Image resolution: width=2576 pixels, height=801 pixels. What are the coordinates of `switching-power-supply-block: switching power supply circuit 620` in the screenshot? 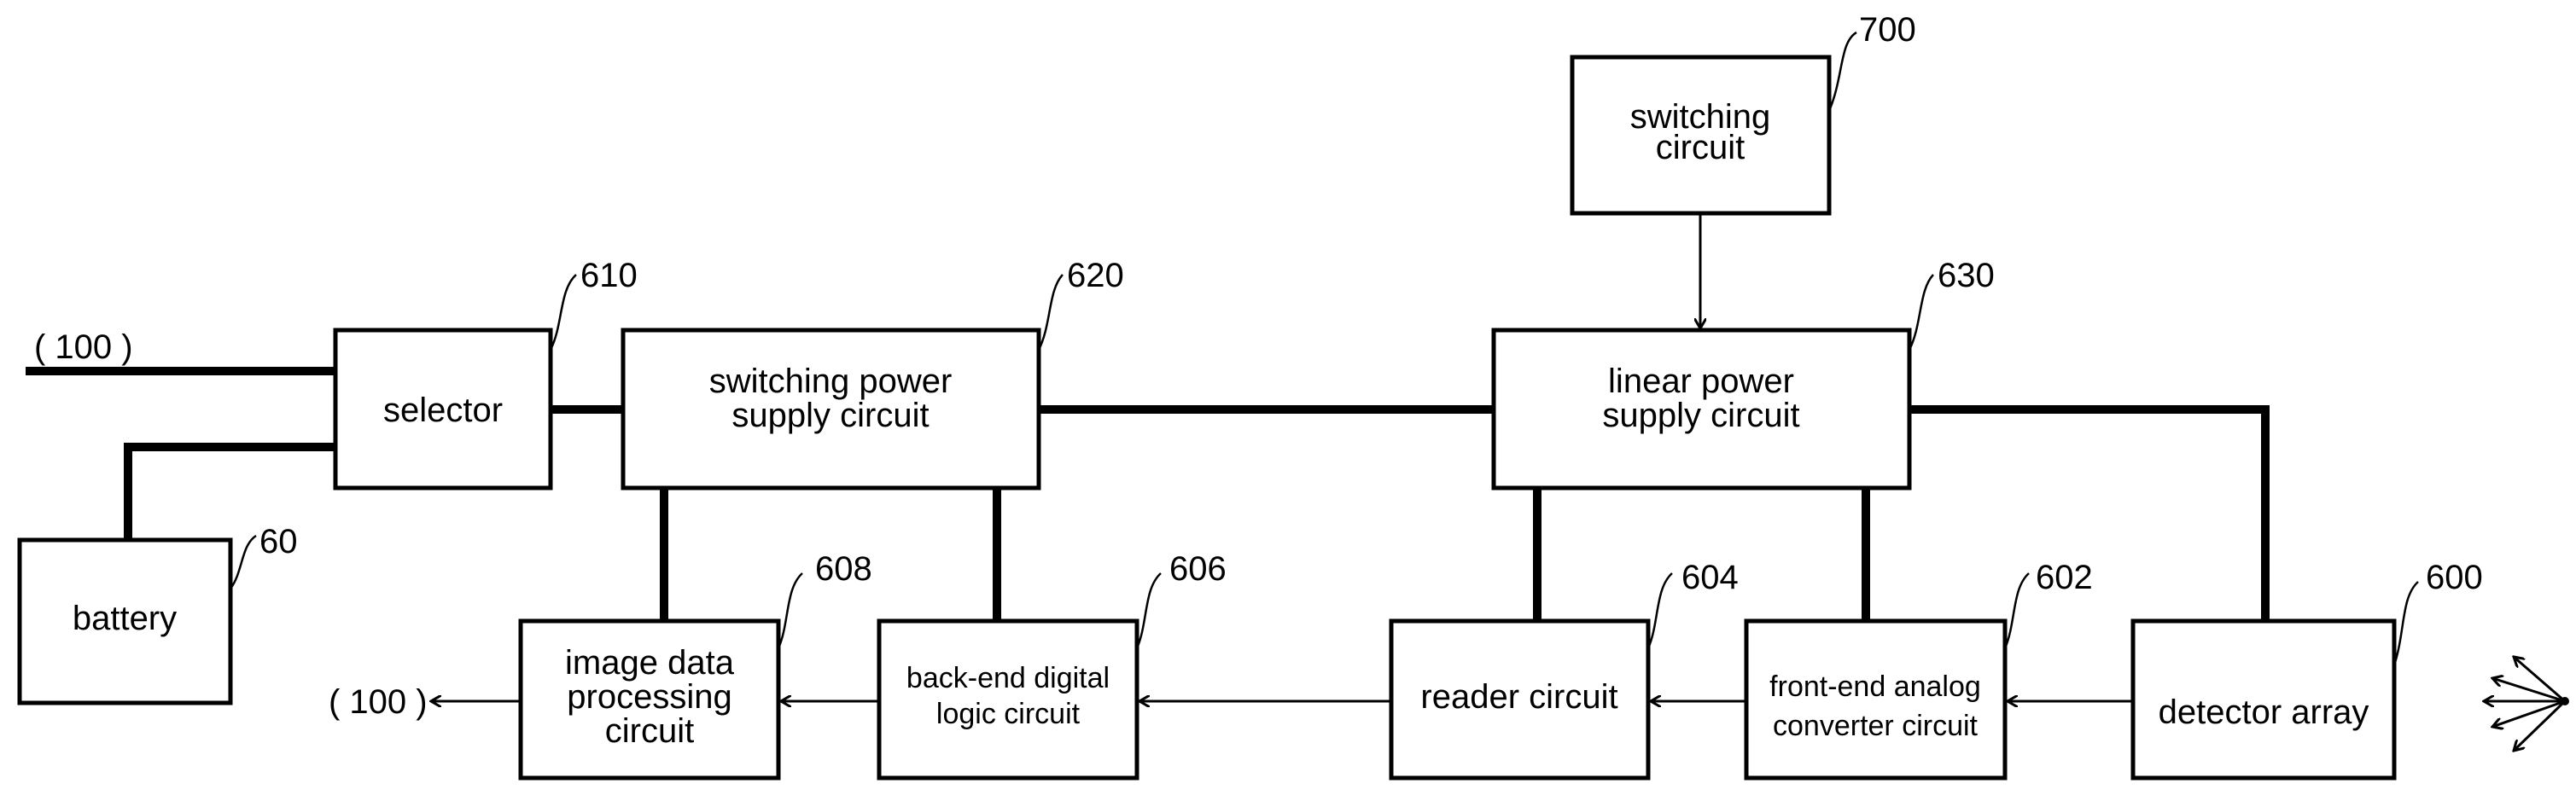 It's located at (872, 373).